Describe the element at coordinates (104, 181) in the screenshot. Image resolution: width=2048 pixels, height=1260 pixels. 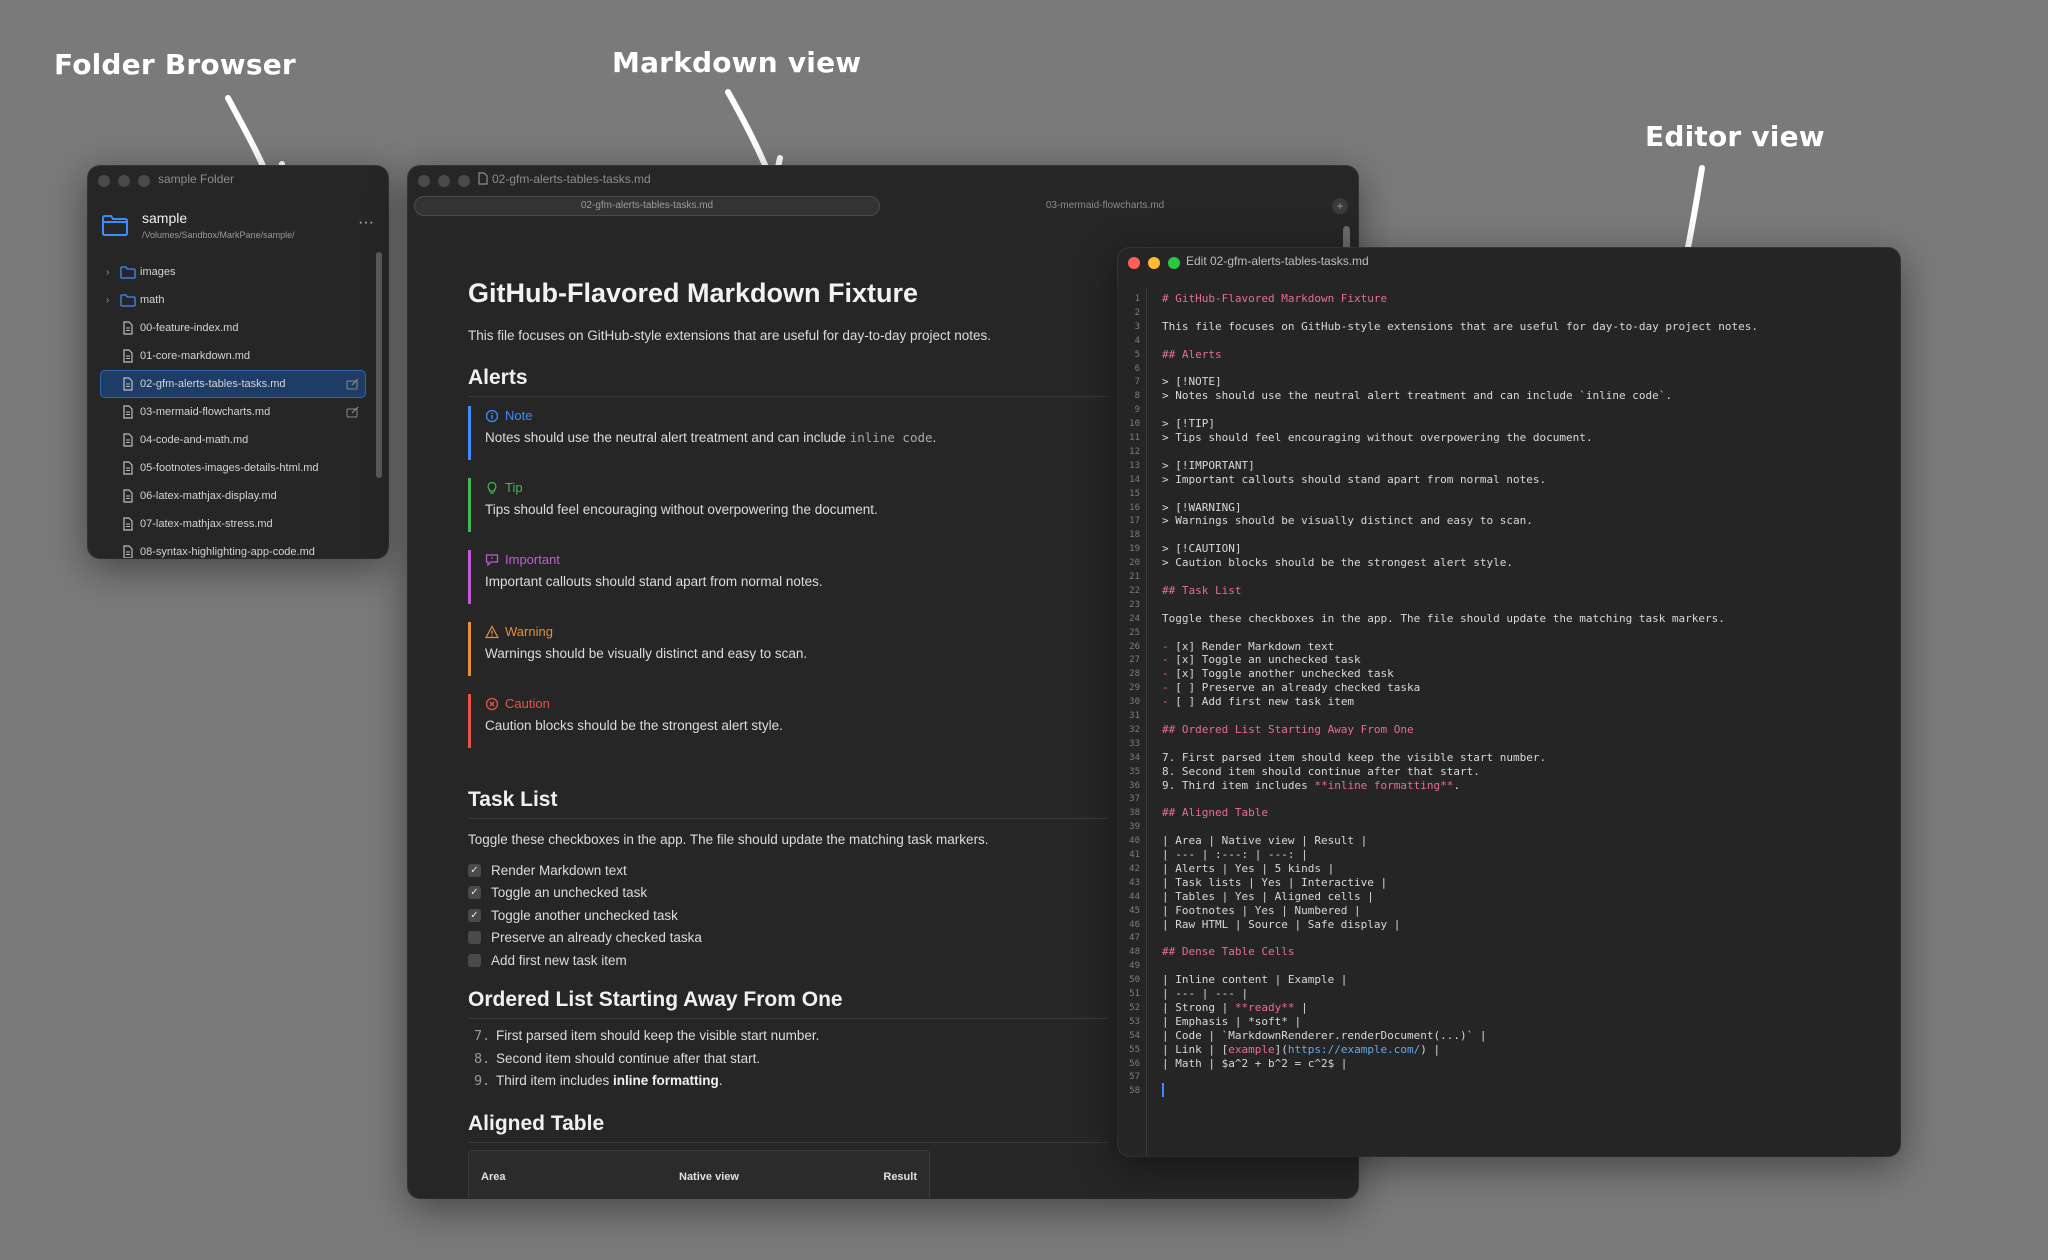
I see `close-button` at that location.